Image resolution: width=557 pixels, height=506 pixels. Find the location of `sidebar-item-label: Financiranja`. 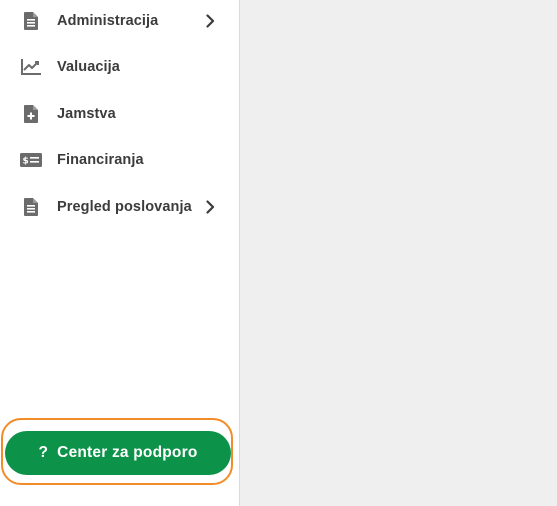

sidebar-item-label: Financiranja is located at coordinates (100, 160).